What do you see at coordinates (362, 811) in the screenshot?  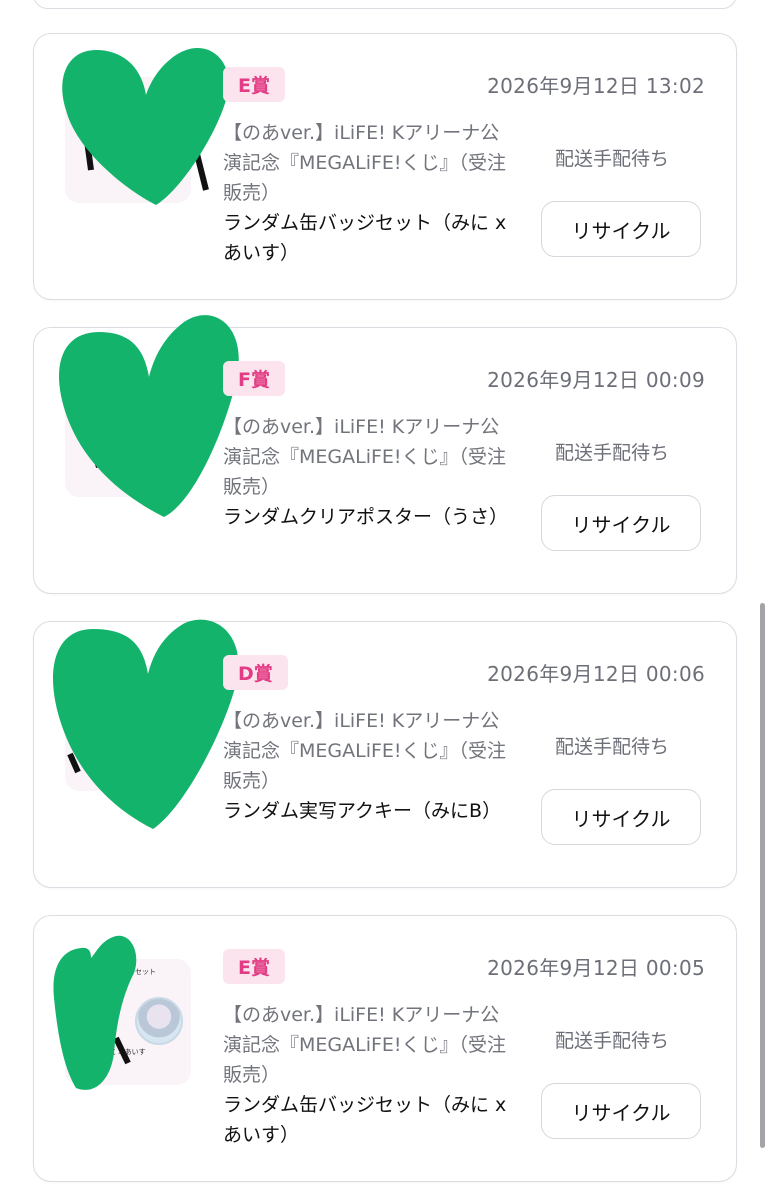 I see `product-variant: ランダム実写アクキー（みにB）` at bounding box center [362, 811].